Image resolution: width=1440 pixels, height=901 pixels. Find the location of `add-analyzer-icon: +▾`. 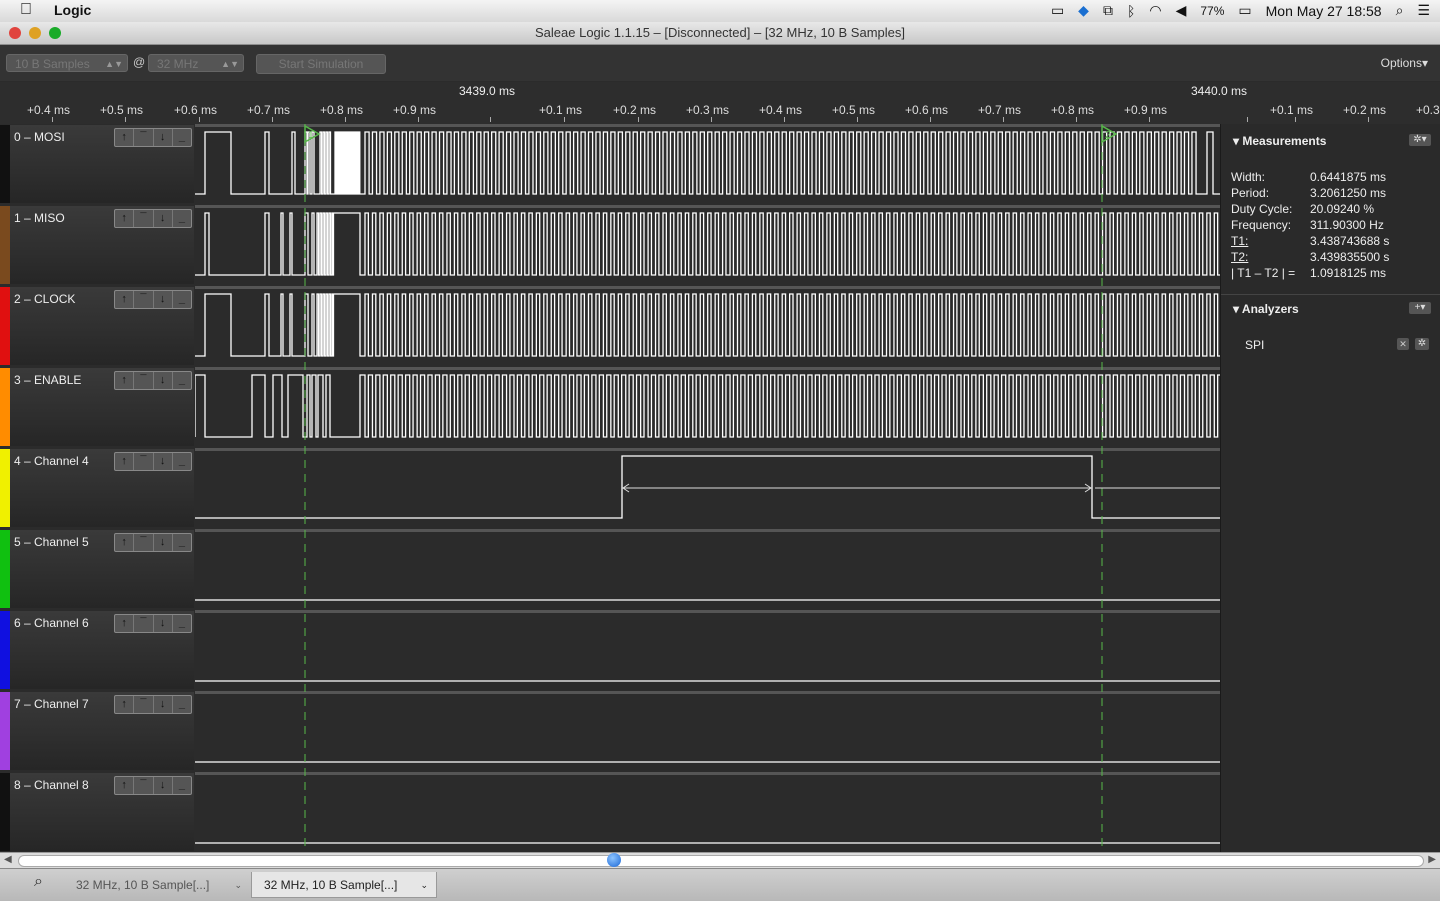

add-analyzer-icon: +▾ is located at coordinates (1420, 308).